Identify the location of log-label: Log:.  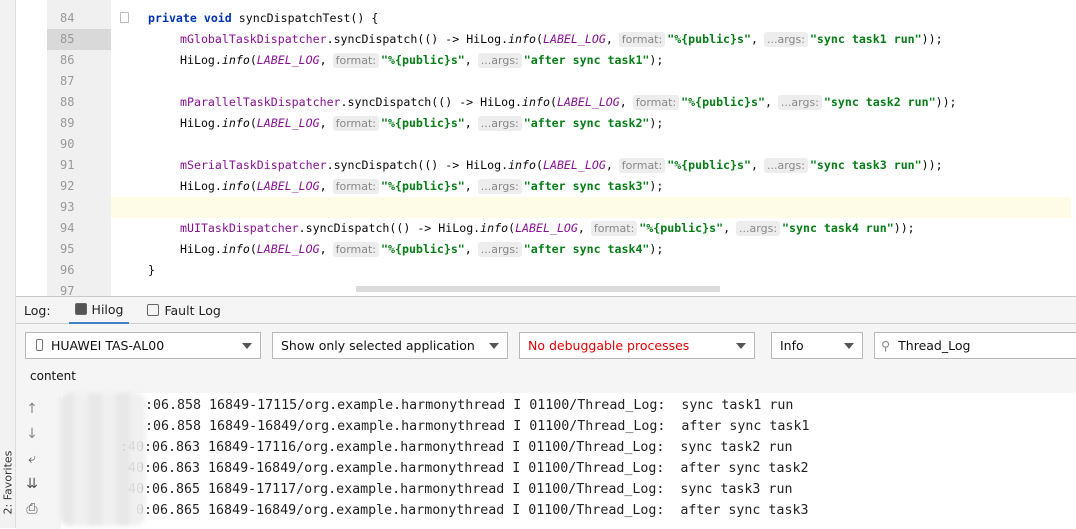
(37, 310).